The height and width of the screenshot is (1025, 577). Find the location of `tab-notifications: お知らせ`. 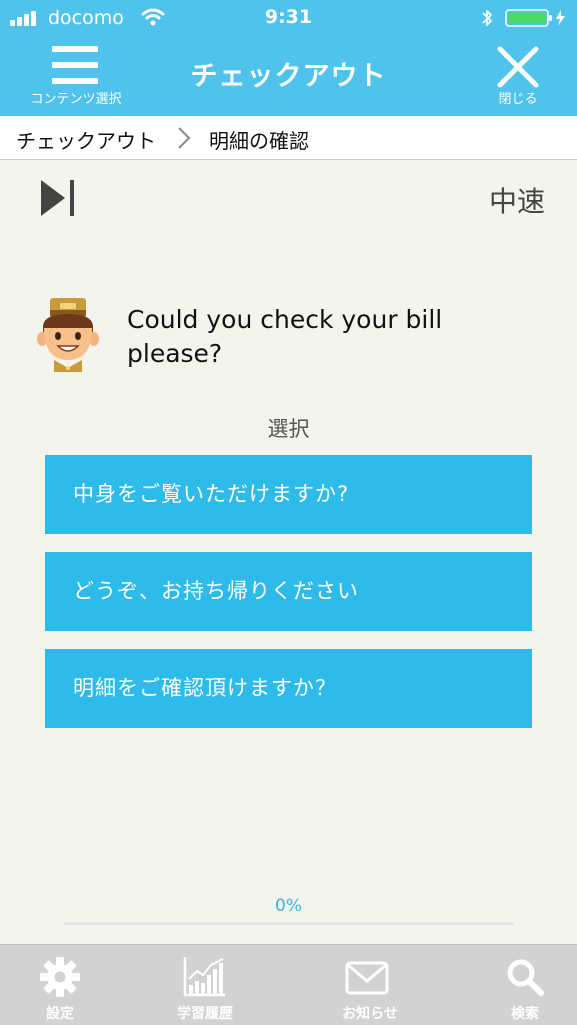

tab-notifications: お知らせ is located at coordinates (370, 985).